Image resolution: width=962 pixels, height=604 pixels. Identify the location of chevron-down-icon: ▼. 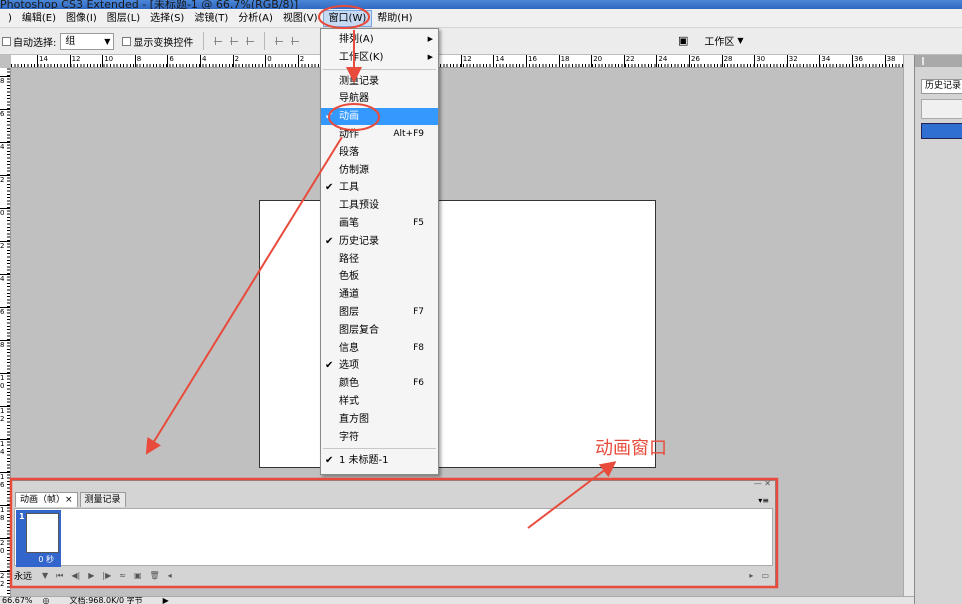
(45, 575).